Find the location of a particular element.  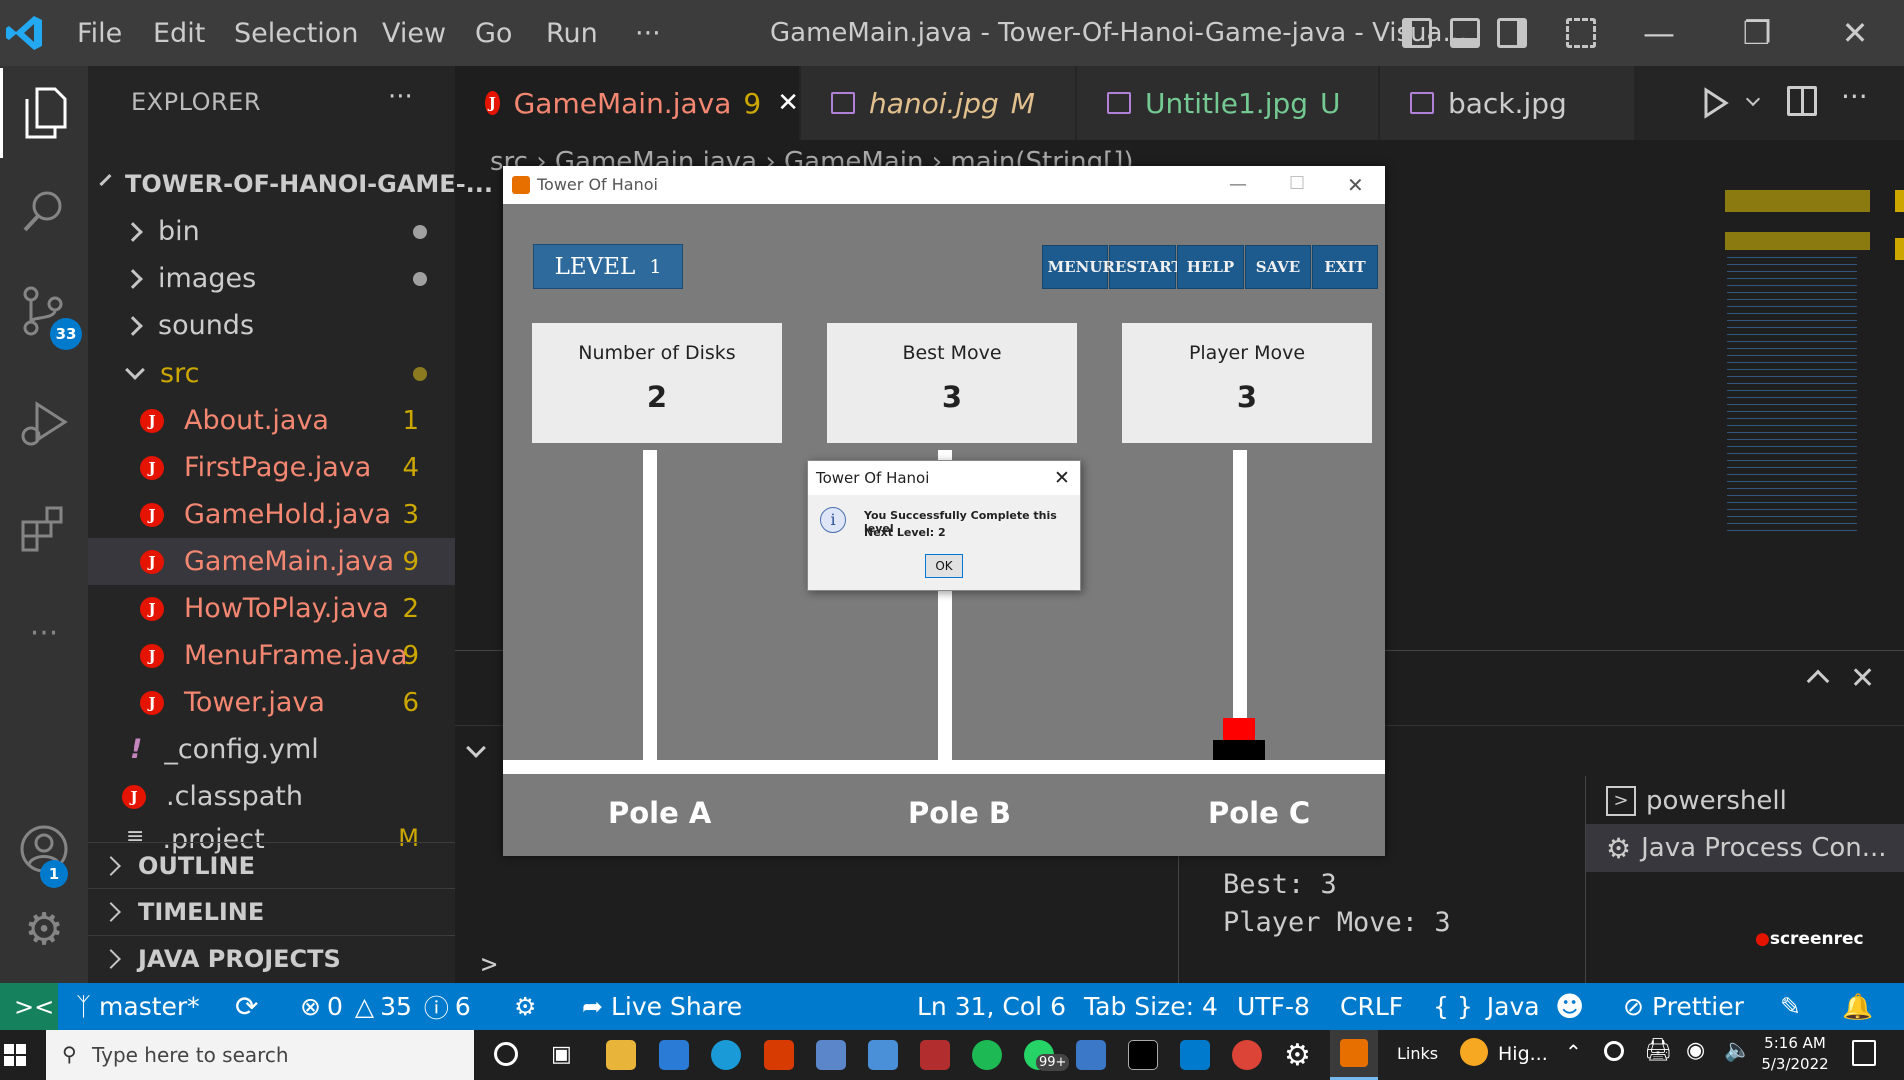

minimap is located at coordinates (1814, 364).